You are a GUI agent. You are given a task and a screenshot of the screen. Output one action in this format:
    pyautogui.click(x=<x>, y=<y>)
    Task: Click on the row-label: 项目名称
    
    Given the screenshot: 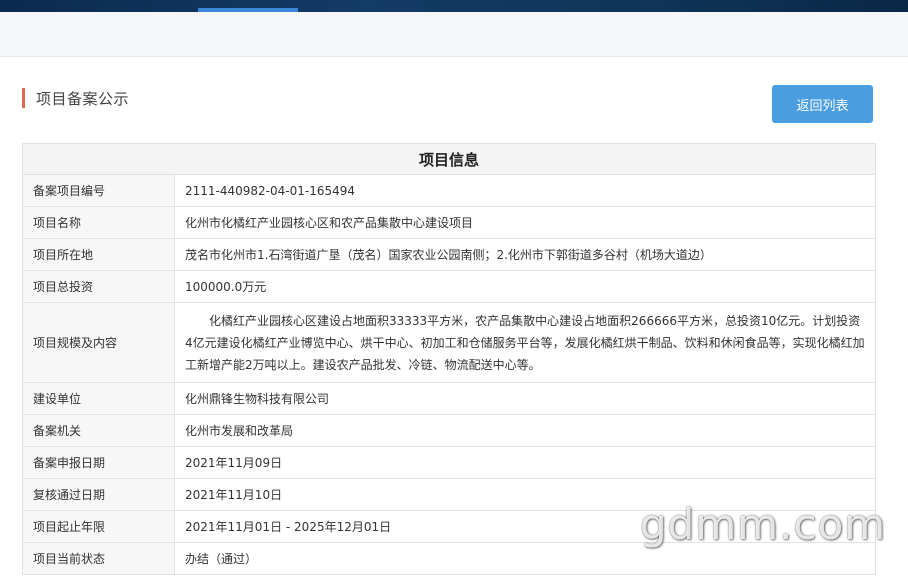 What is the action you would take?
    pyautogui.click(x=98, y=222)
    